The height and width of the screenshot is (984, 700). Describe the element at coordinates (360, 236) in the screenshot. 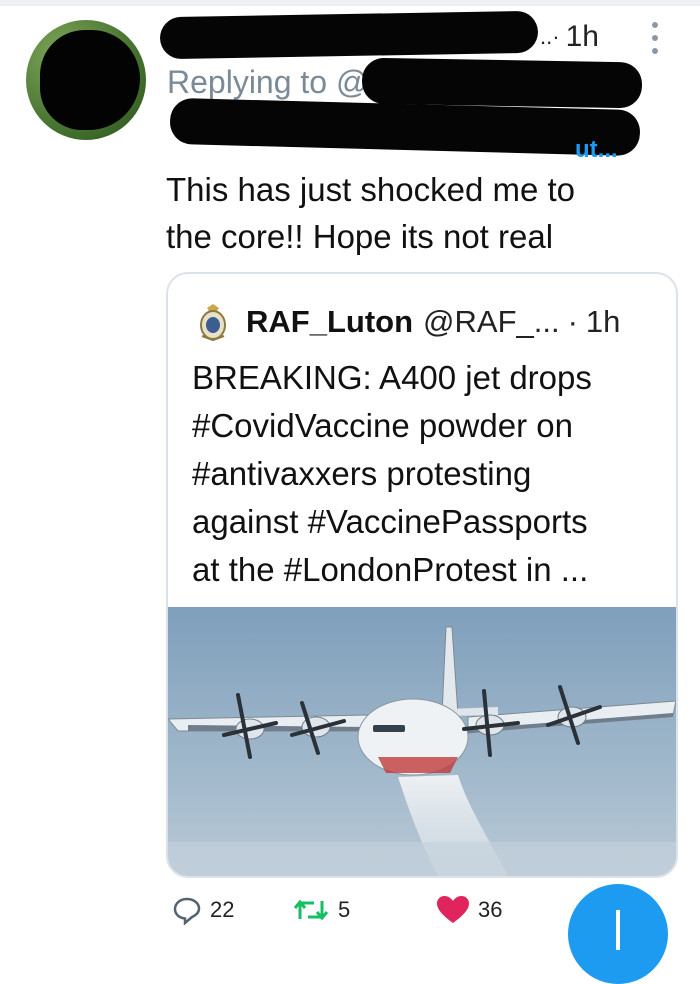

I see `tweet-text-line-2: the core!! Hope its not real` at that location.